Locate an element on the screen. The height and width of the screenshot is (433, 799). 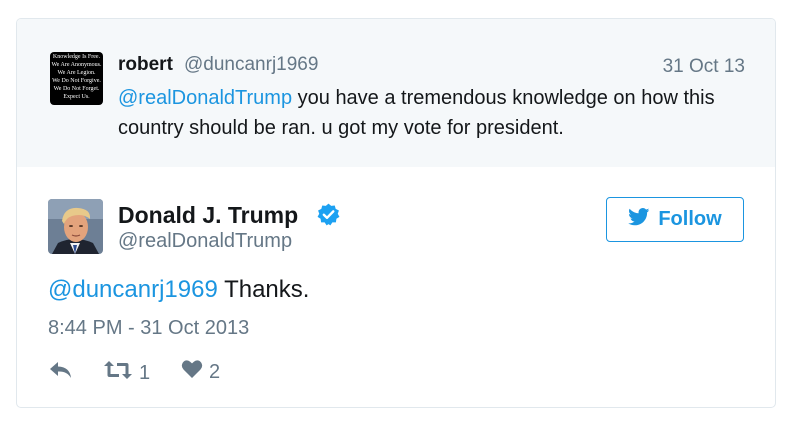
follow-button: Follow is located at coordinates (675, 219).